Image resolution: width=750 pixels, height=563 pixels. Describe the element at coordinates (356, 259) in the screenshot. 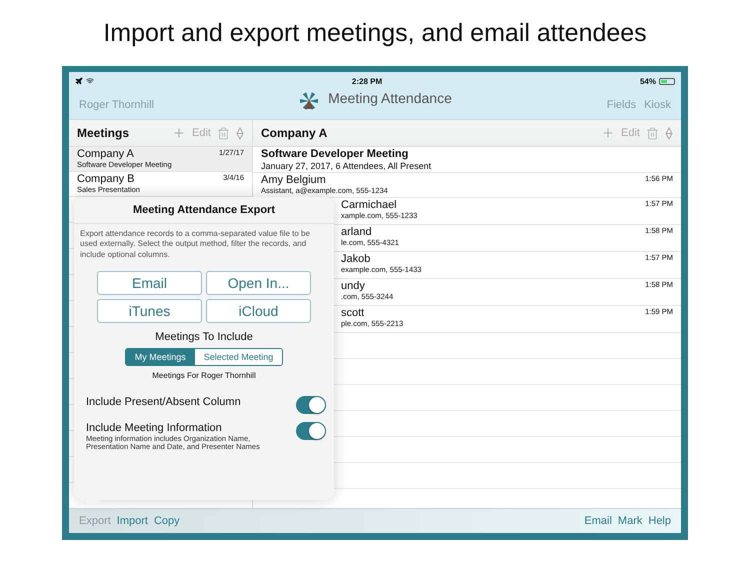

I see `attendee-name: Jakob` at that location.